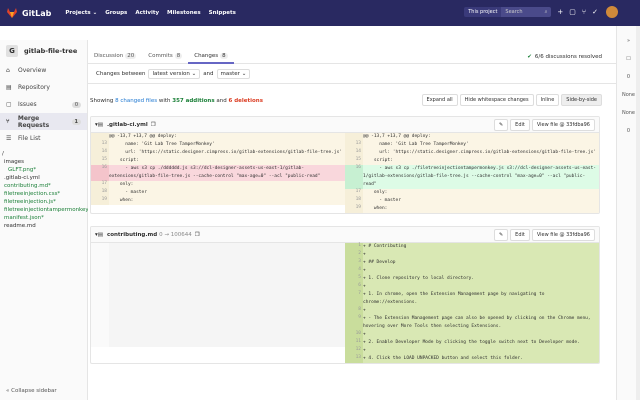 The height and width of the screenshot is (400, 640). Describe the element at coordinates (379, 262) in the screenshot. I see `line-code: + ## Develop` at that location.